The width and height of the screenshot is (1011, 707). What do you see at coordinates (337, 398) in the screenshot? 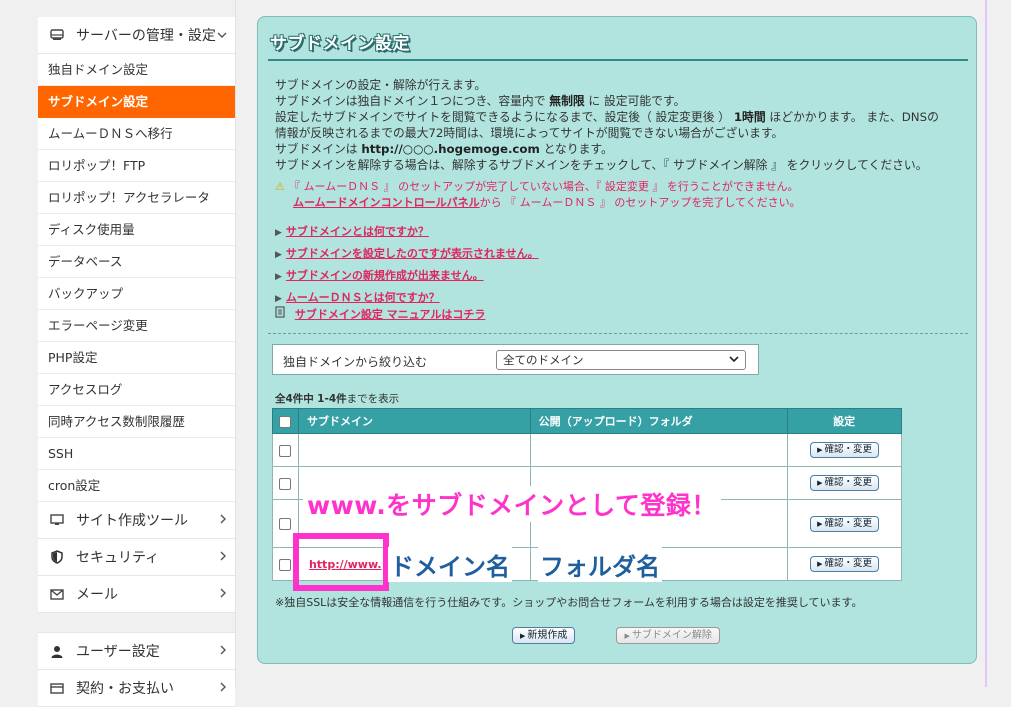
I see `result-count: 全4件中 1-4件までを表示` at bounding box center [337, 398].